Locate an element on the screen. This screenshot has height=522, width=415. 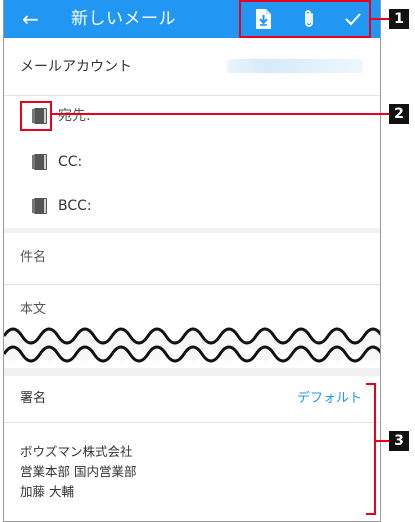
bcc-field: BCC: is located at coordinates (192, 206).